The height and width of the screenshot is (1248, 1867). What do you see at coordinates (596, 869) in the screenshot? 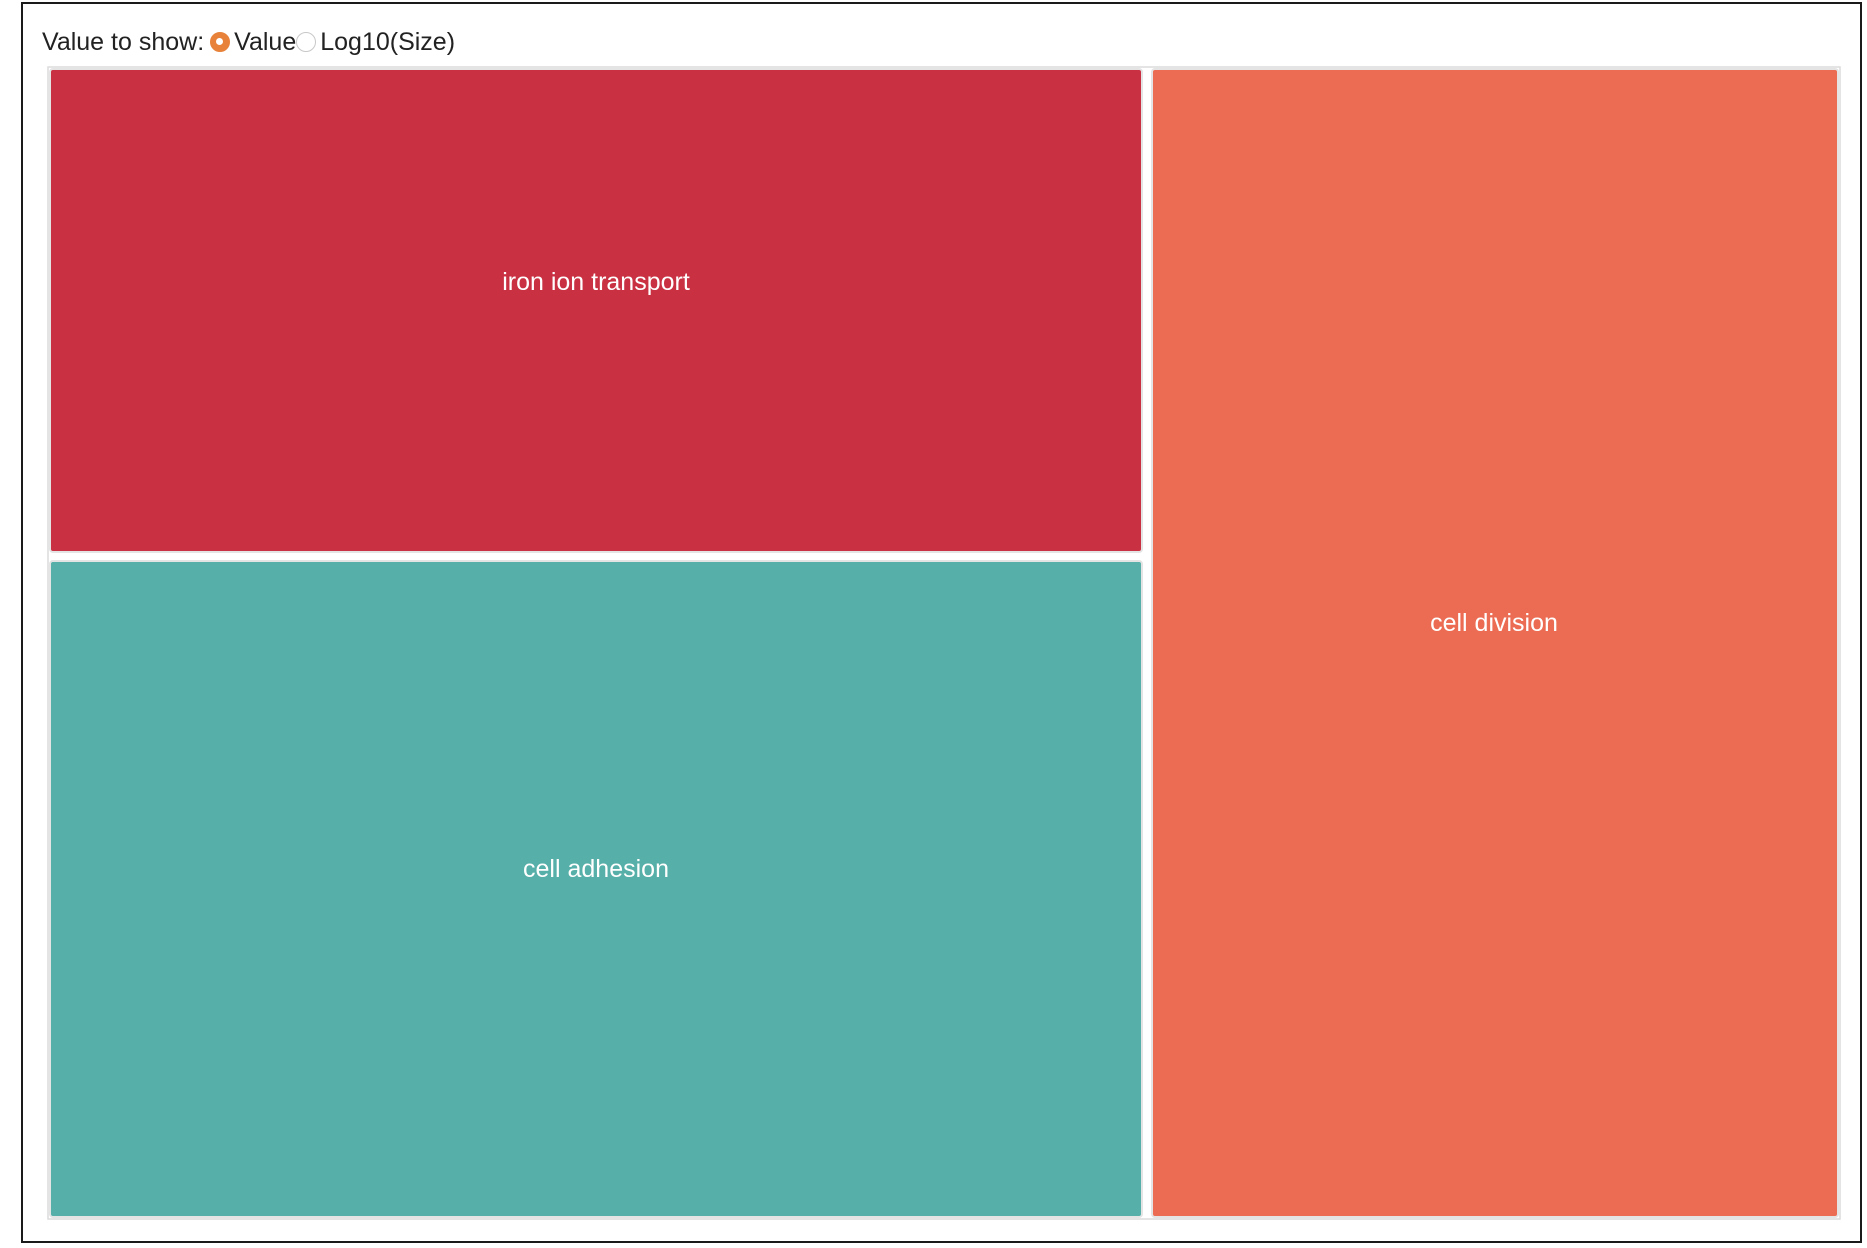
I see `tile-label-cell-adhesion: cell adhesion` at bounding box center [596, 869].